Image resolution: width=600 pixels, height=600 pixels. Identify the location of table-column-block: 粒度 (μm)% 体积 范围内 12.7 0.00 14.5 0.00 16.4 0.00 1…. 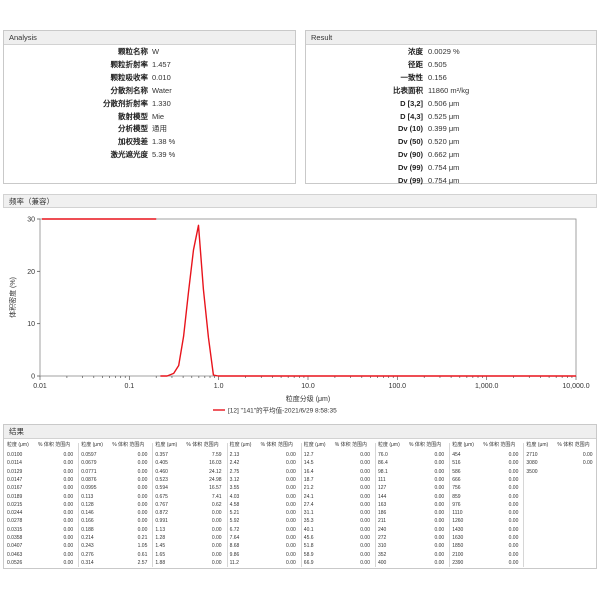
(337, 505).